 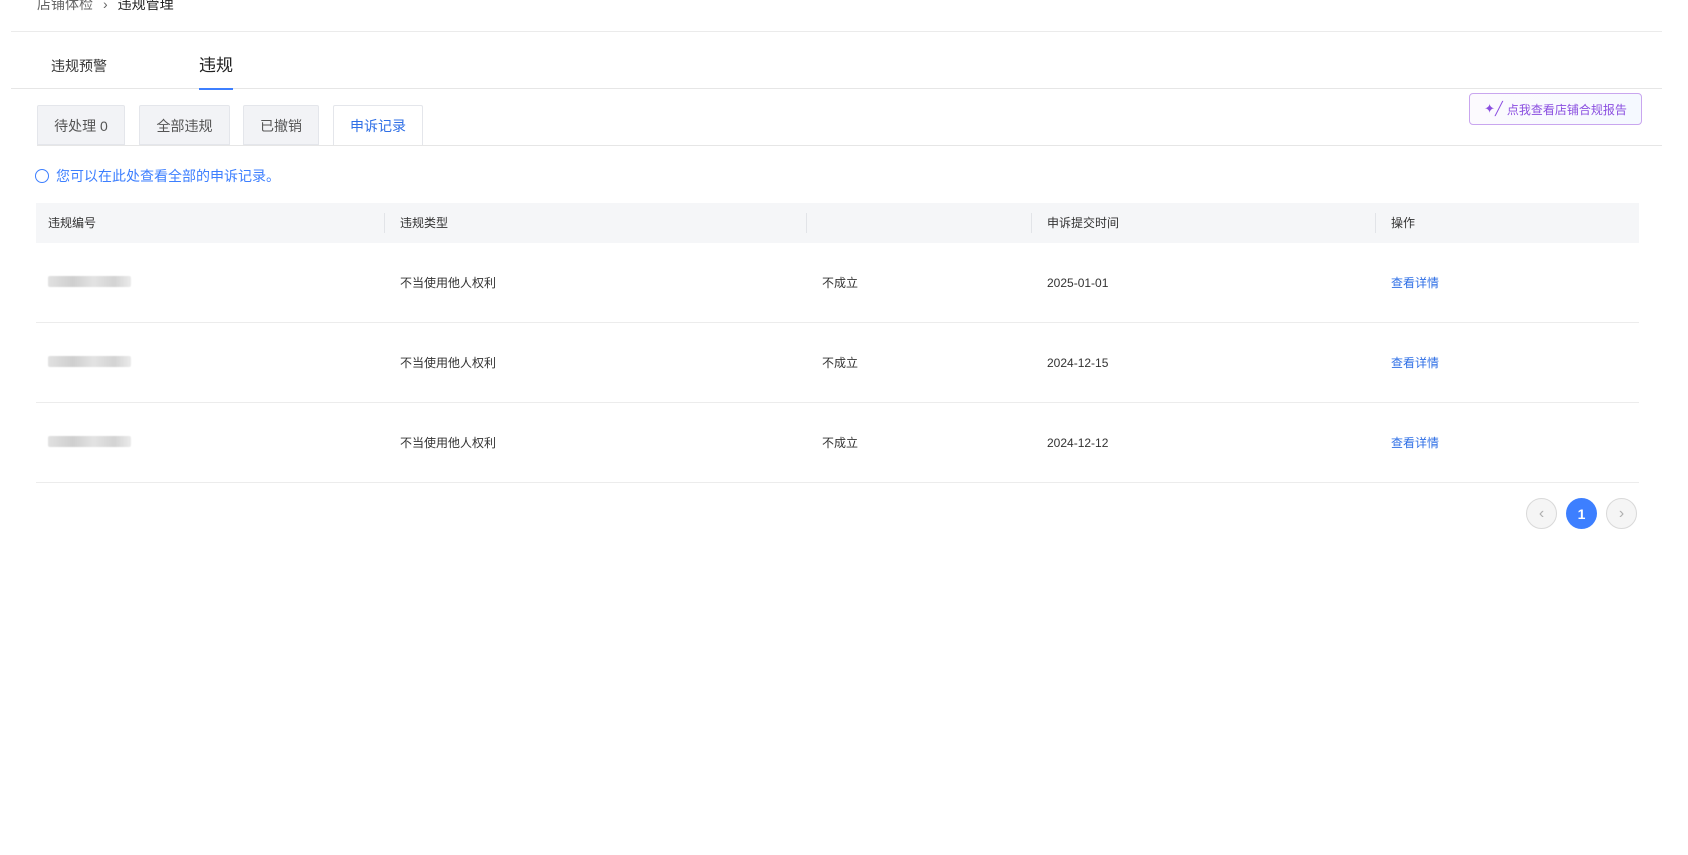 I want to click on subtab-pending: 待处理 0, so click(x=81, y=125).